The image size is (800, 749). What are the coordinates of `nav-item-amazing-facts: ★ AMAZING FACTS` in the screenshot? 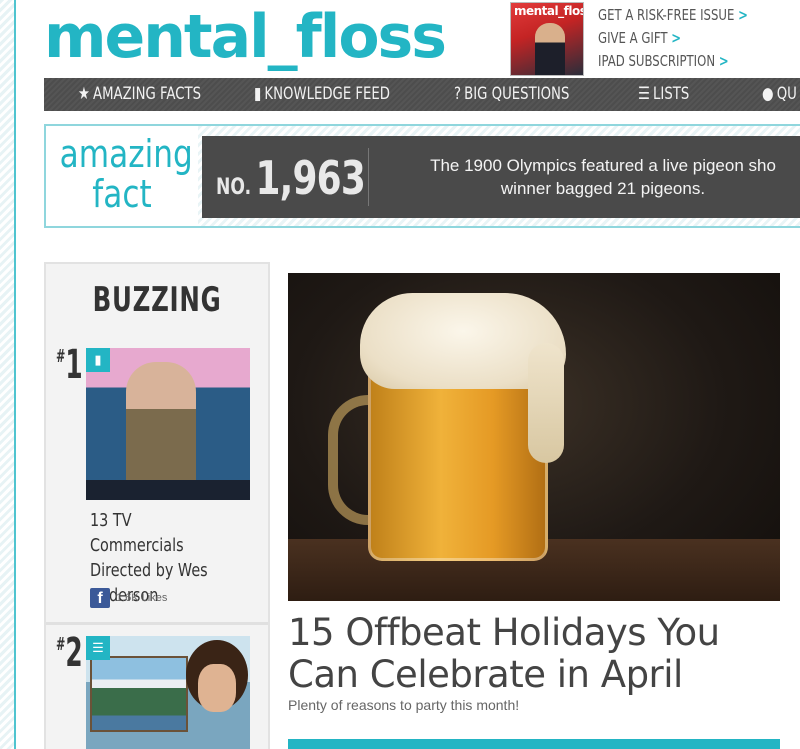 It's located at (139, 94).